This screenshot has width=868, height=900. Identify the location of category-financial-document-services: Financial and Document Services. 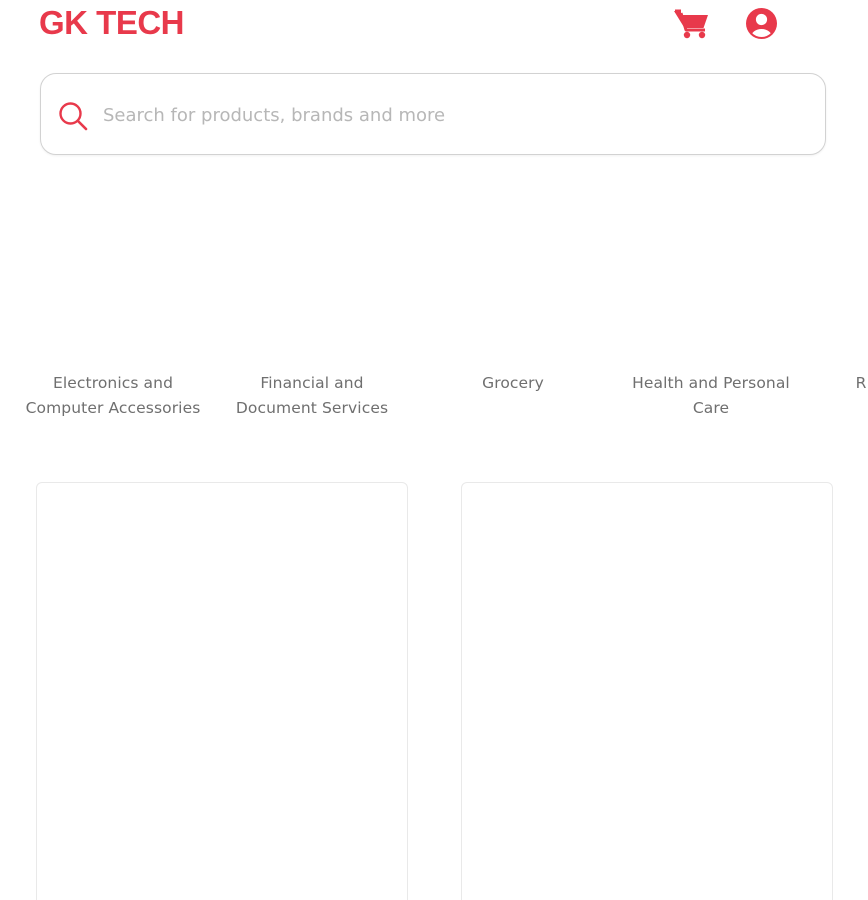
(312, 395).